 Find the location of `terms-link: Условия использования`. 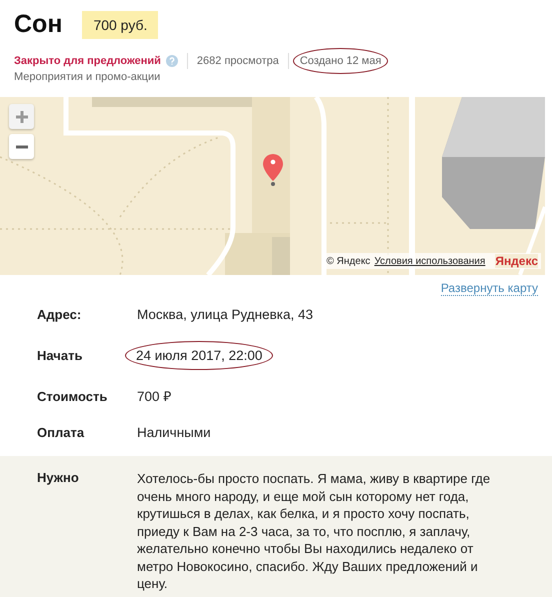

terms-link: Условия использования is located at coordinates (430, 261).